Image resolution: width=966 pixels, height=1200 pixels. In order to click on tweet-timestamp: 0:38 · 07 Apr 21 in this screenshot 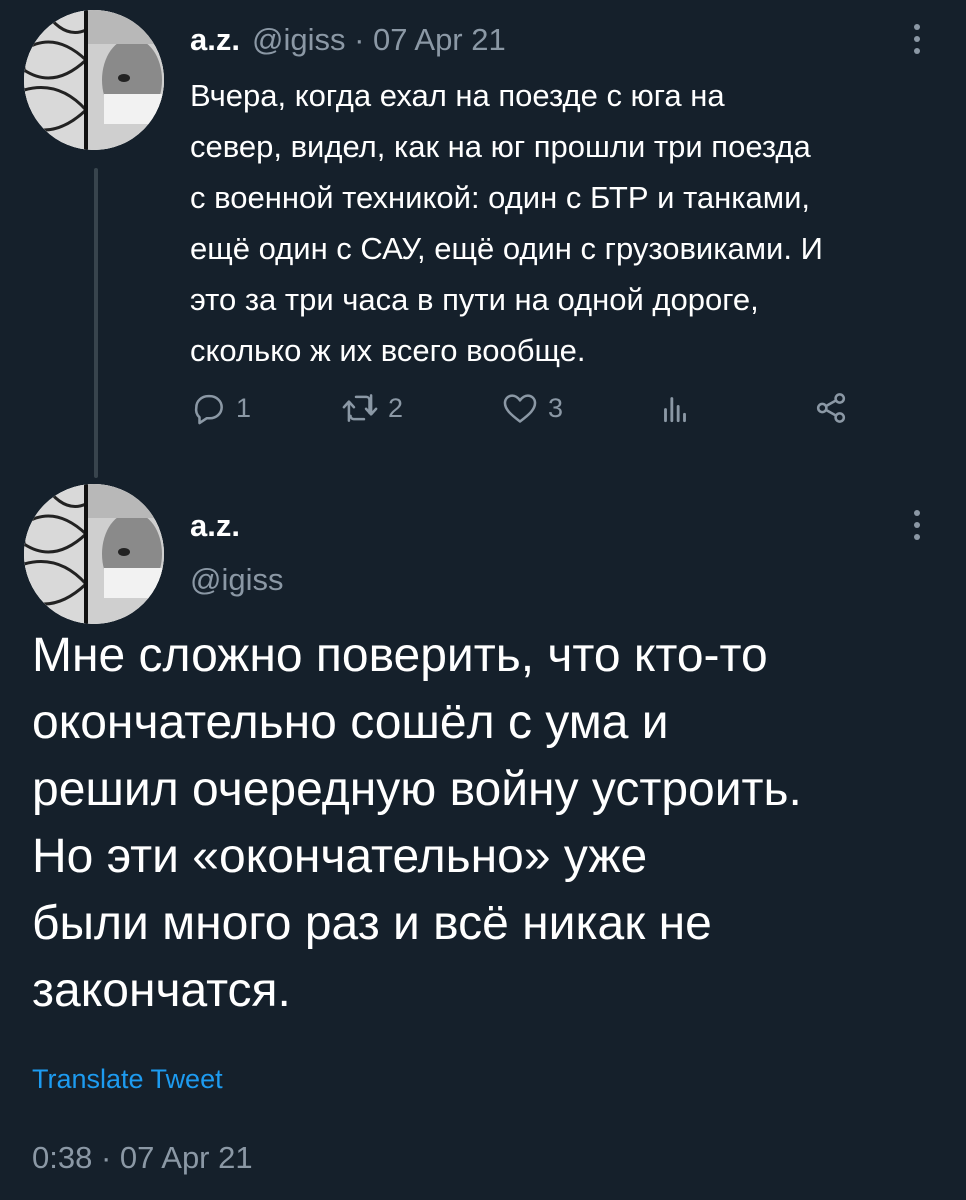, I will do `click(142, 1158)`.